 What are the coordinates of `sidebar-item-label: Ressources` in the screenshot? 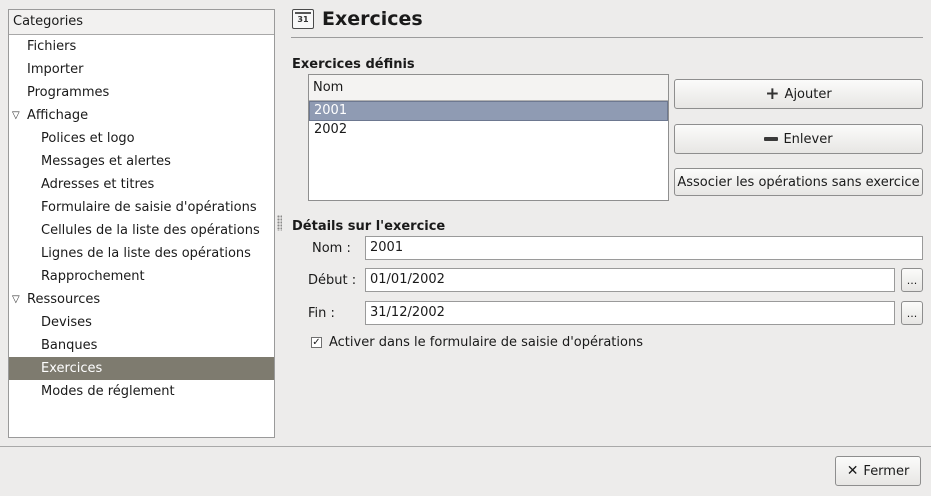 It's located at (64, 299).